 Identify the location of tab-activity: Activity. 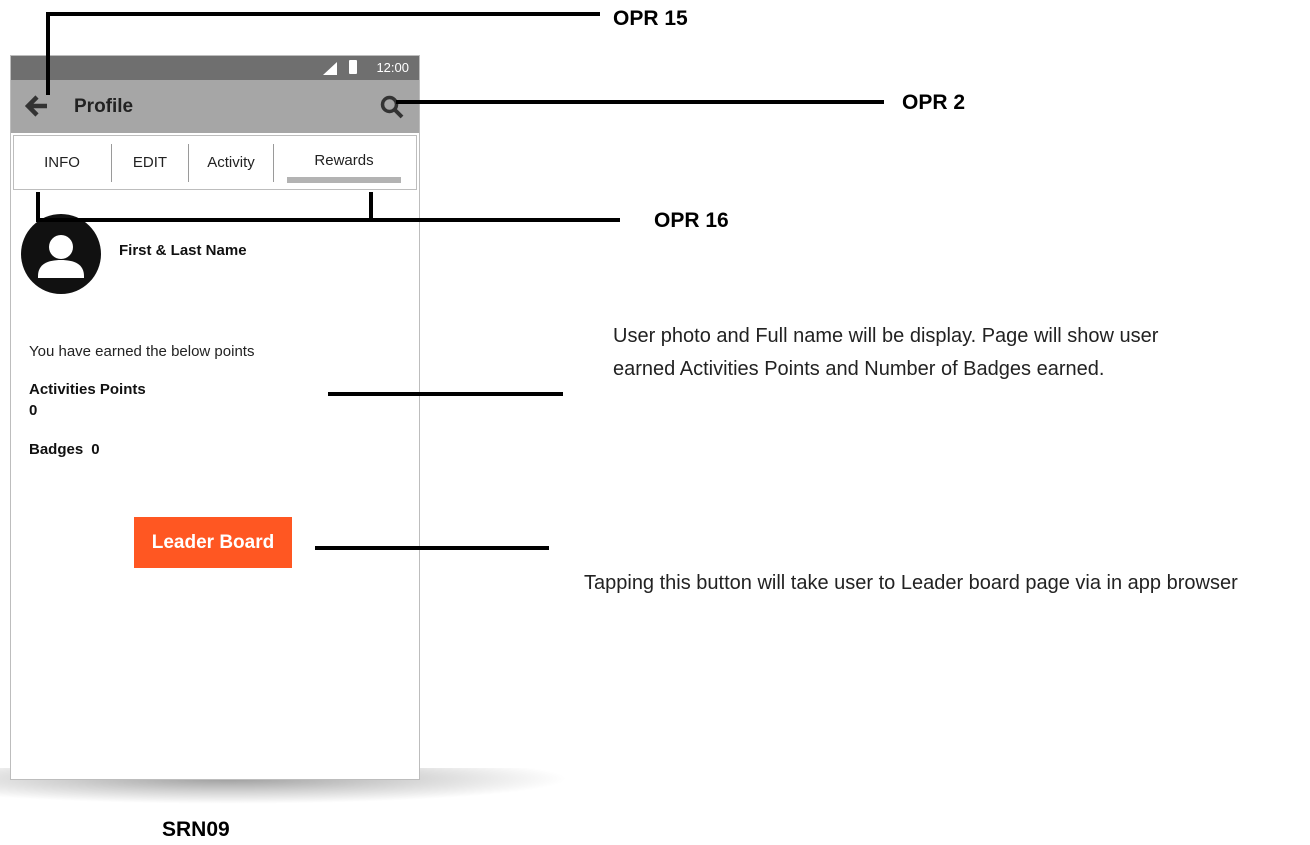
(231, 162).